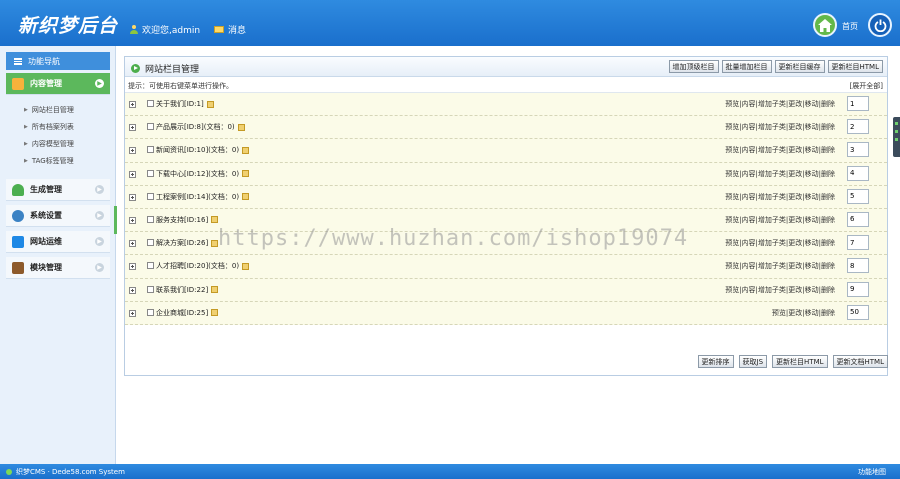 The width and height of the screenshot is (900, 479). What do you see at coordinates (182, 220) in the screenshot?
I see `column-name: 服务支持[ID:16]` at bounding box center [182, 220].